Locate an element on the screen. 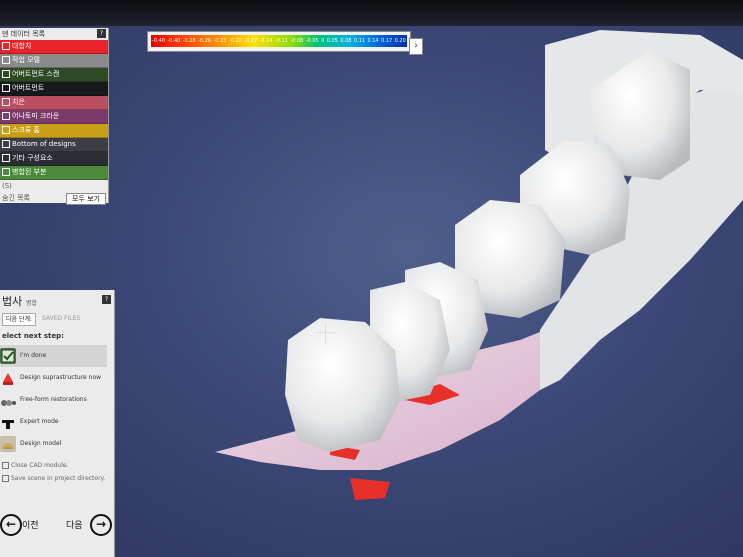 The height and width of the screenshot is (557, 743). step-design-suprastructure: Design suprastructure now is located at coordinates (53, 378).